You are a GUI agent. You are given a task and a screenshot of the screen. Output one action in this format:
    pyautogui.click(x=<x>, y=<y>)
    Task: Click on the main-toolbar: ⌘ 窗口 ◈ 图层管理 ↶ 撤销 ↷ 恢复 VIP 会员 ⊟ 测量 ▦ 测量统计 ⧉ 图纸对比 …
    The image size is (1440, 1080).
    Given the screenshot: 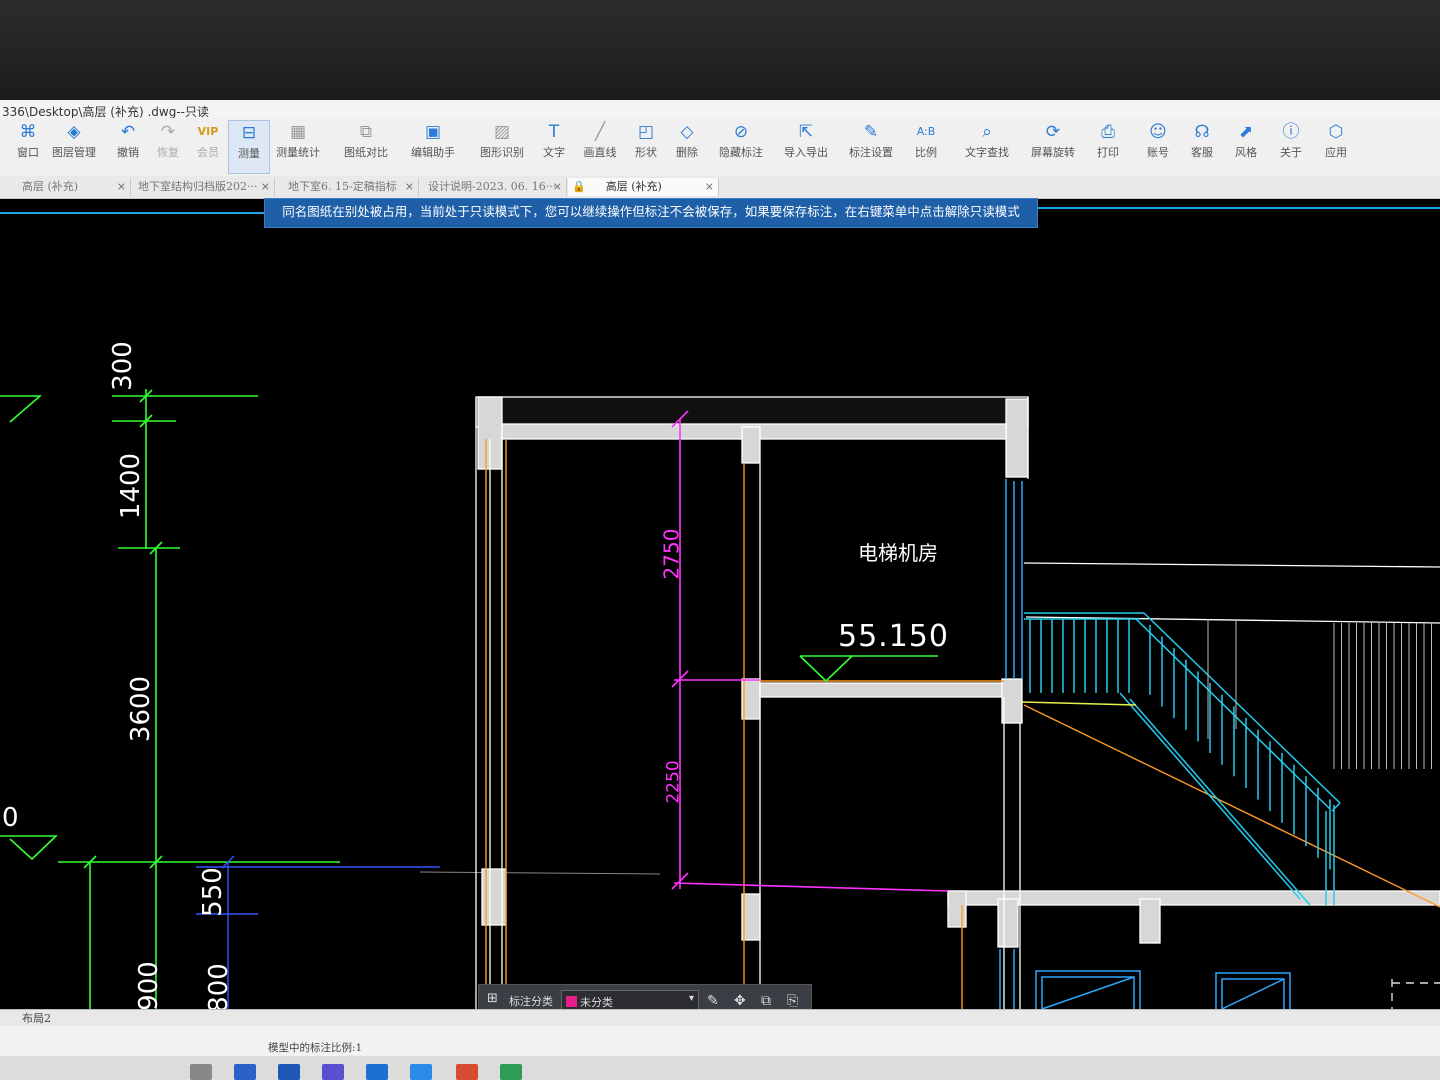 What is the action you would take?
    pyautogui.click(x=720, y=147)
    